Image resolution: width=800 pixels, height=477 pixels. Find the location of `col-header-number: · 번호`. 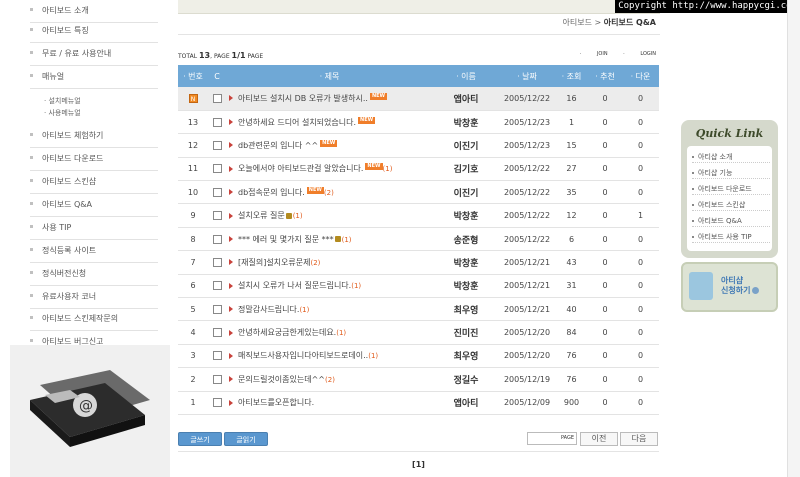

col-header-number: · 번호 is located at coordinates (193, 76).